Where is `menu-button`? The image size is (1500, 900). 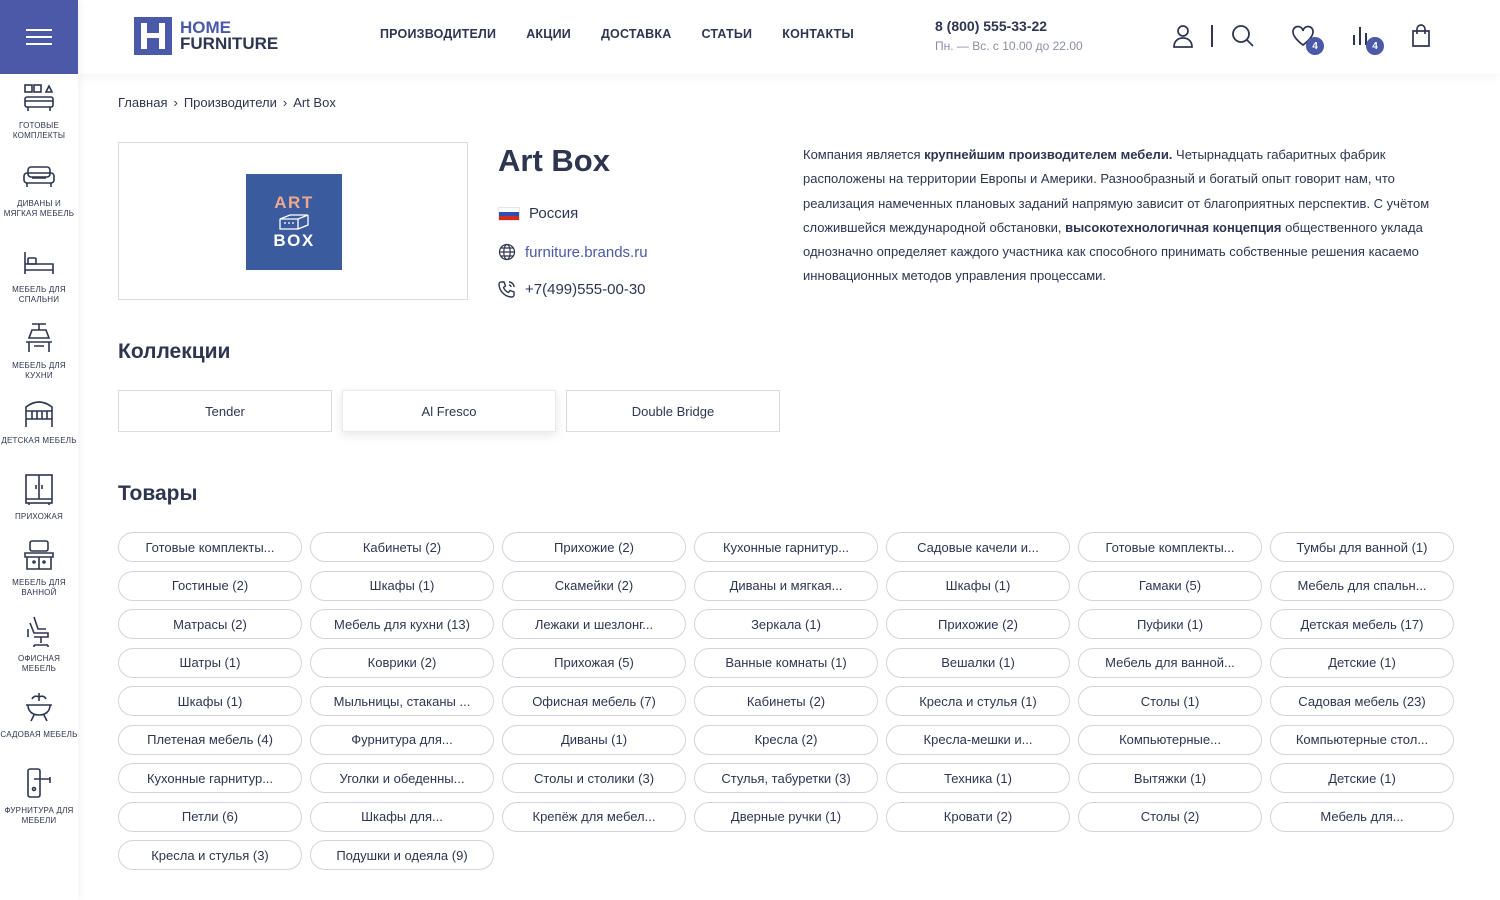
menu-button is located at coordinates (39, 37).